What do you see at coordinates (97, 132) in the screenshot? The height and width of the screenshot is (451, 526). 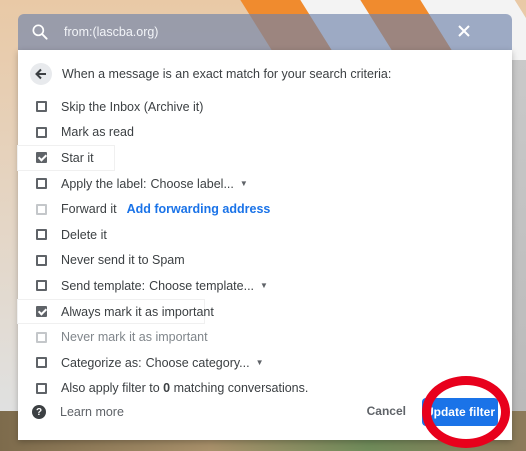 I see `option-label: Mark as read` at bounding box center [97, 132].